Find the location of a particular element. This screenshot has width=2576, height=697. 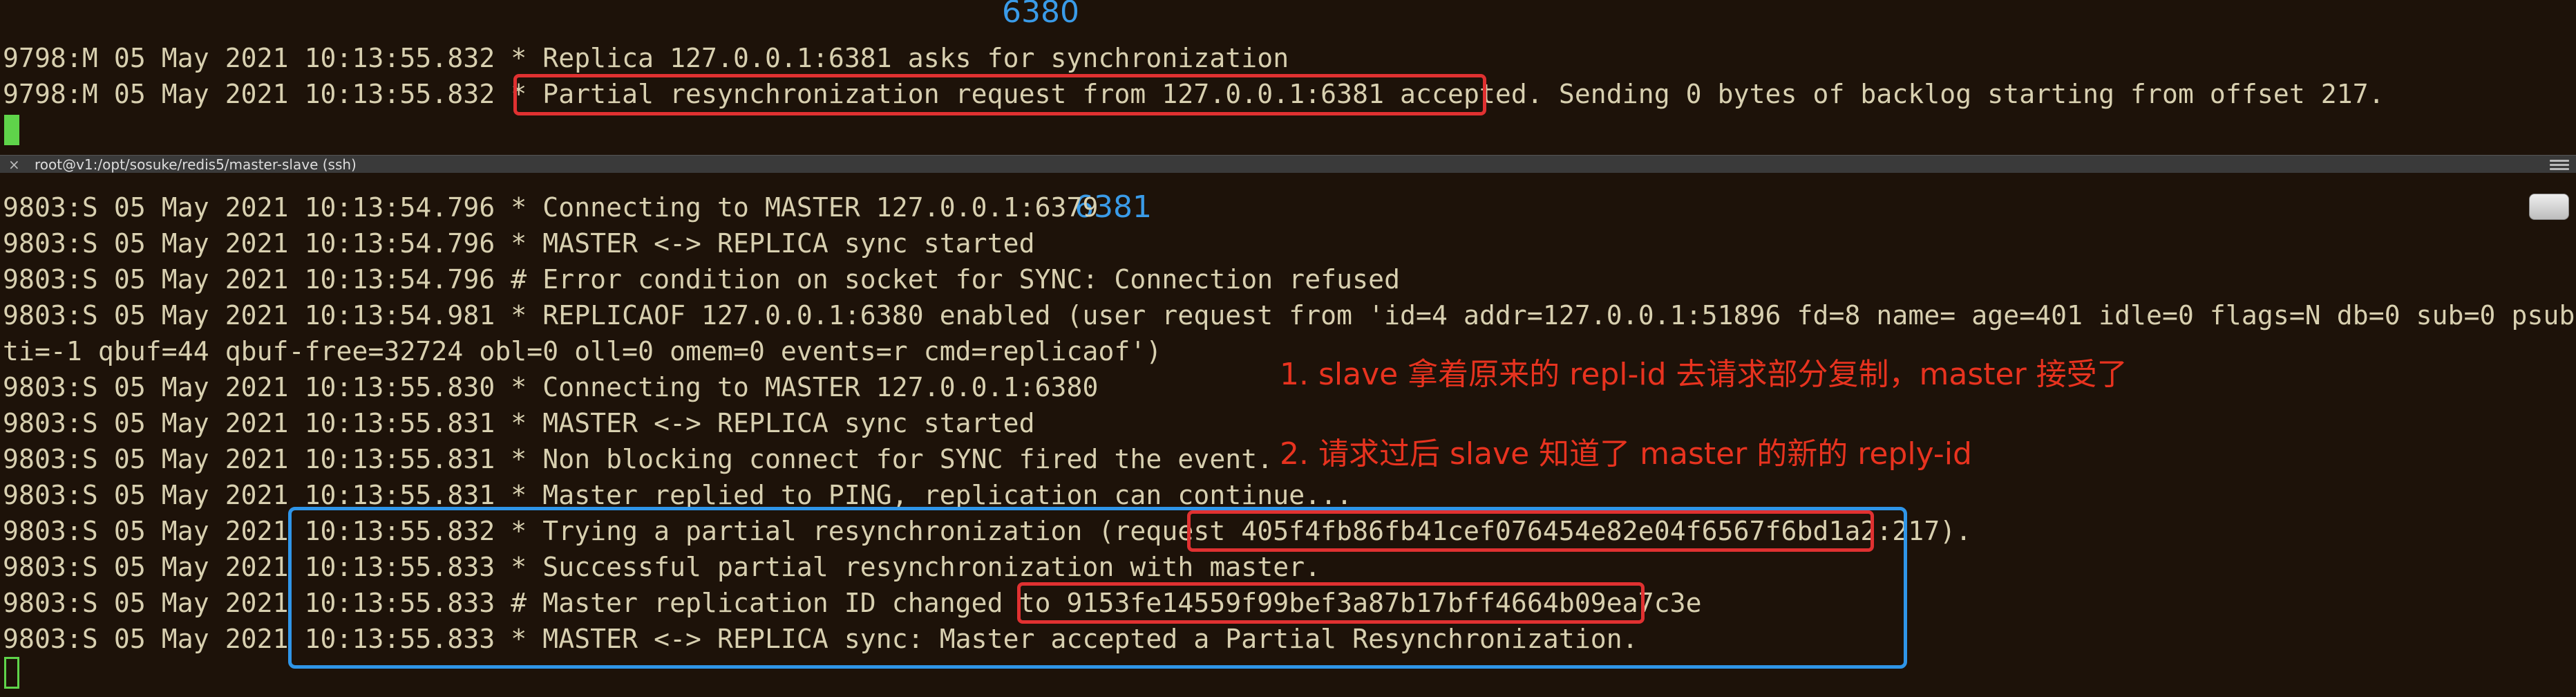

highlight-request-id-box is located at coordinates (1530, 531).